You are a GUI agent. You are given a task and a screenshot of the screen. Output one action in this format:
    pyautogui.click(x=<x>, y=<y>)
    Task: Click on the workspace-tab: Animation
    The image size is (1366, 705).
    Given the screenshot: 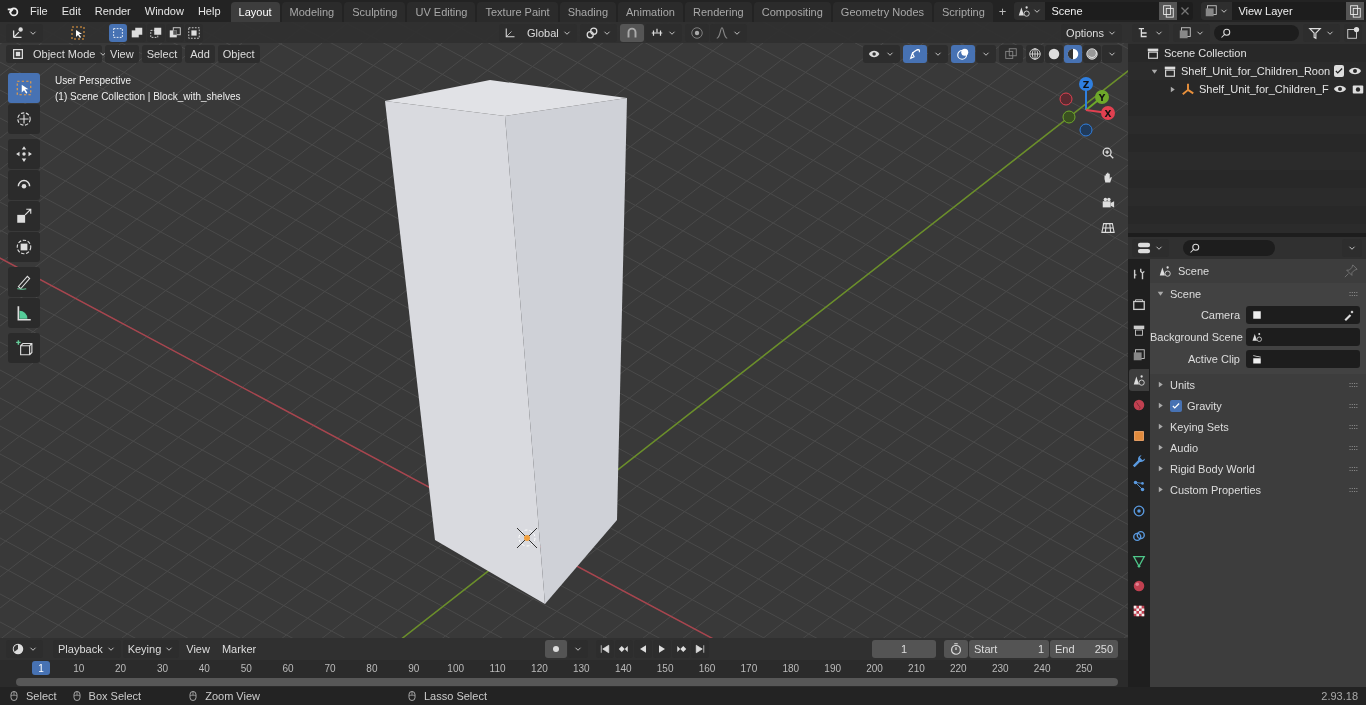 What is the action you would take?
    pyautogui.click(x=650, y=12)
    